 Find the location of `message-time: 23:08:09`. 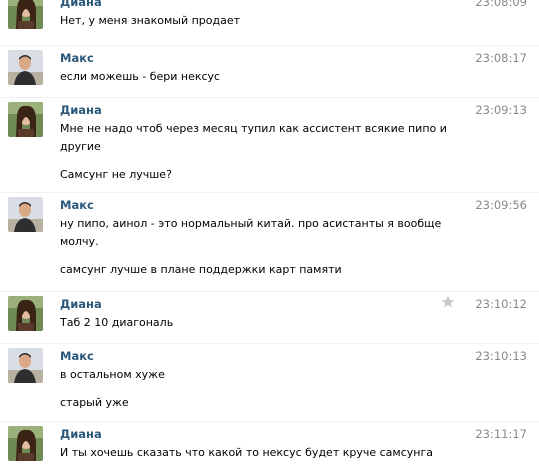

message-time: 23:08:09 is located at coordinates (501, 4).